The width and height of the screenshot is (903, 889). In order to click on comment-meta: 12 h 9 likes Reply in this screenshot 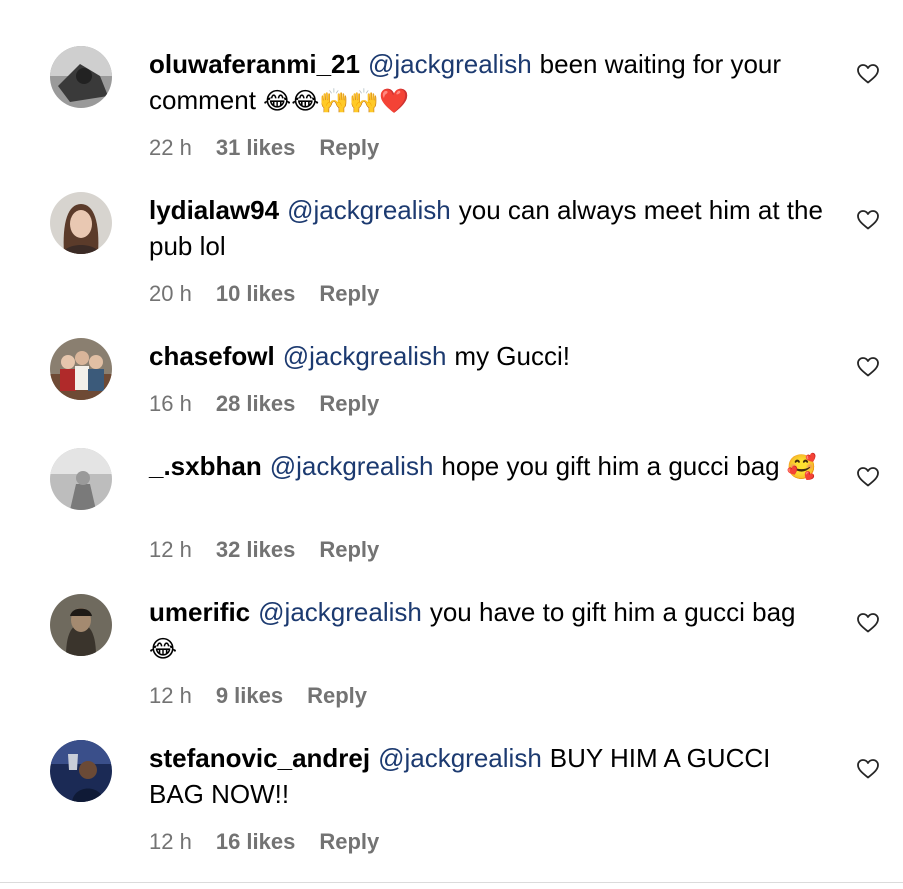, I will do `click(258, 696)`.